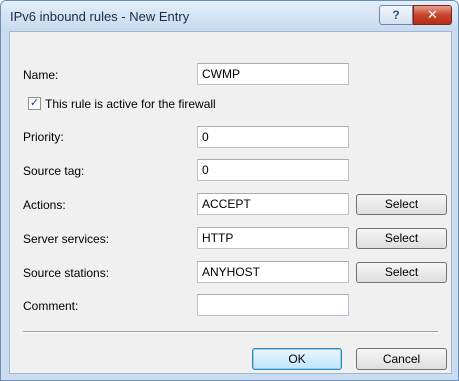  Describe the element at coordinates (51, 306) in the screenshot. I see `comment-label: Comment:` at that location.